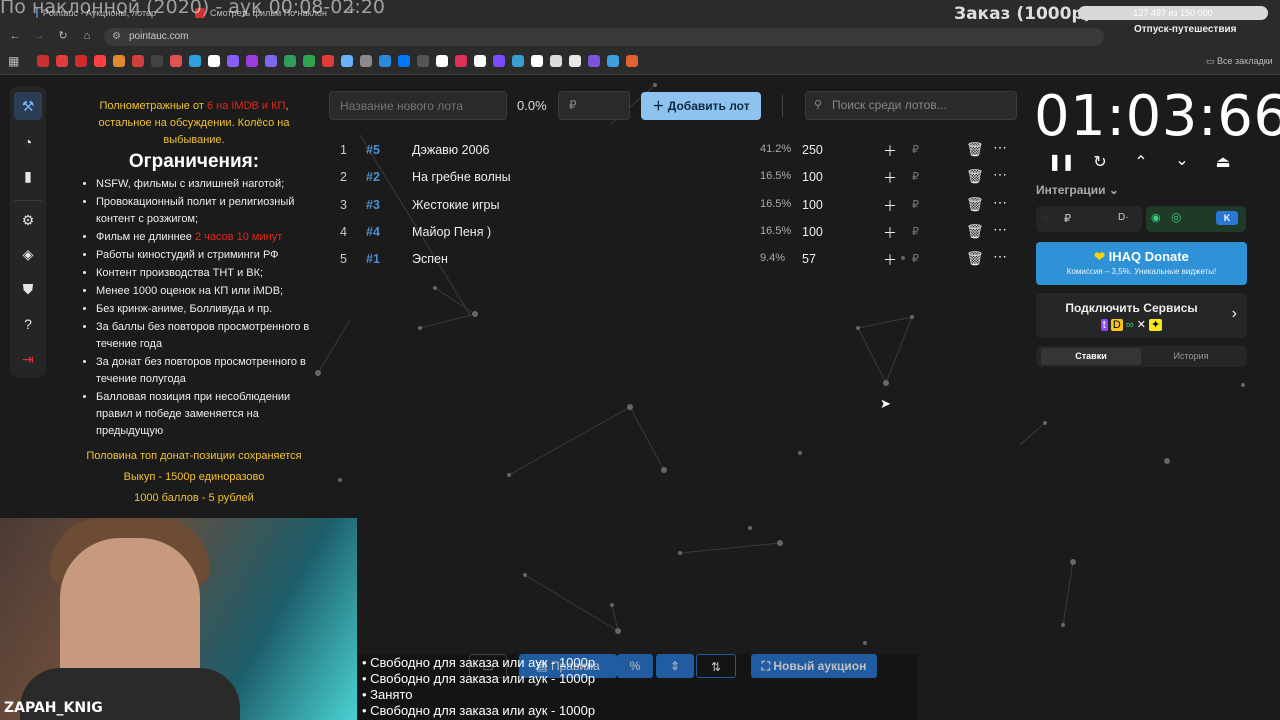  I want to click on new-lot-input, so click(418, 105).